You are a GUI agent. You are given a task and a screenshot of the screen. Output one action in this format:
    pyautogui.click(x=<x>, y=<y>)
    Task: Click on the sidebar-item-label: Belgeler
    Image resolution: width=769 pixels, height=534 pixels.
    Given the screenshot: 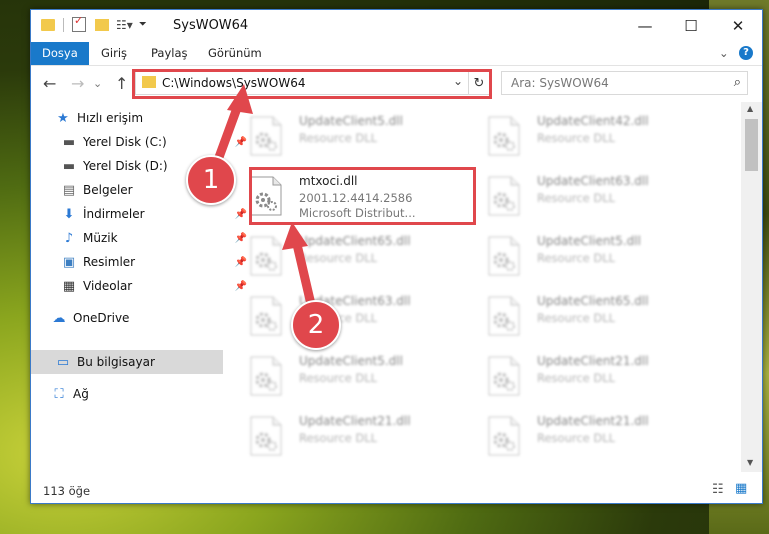 What is the action you would take?
    pyautogui.click(x=108, y=190)
    